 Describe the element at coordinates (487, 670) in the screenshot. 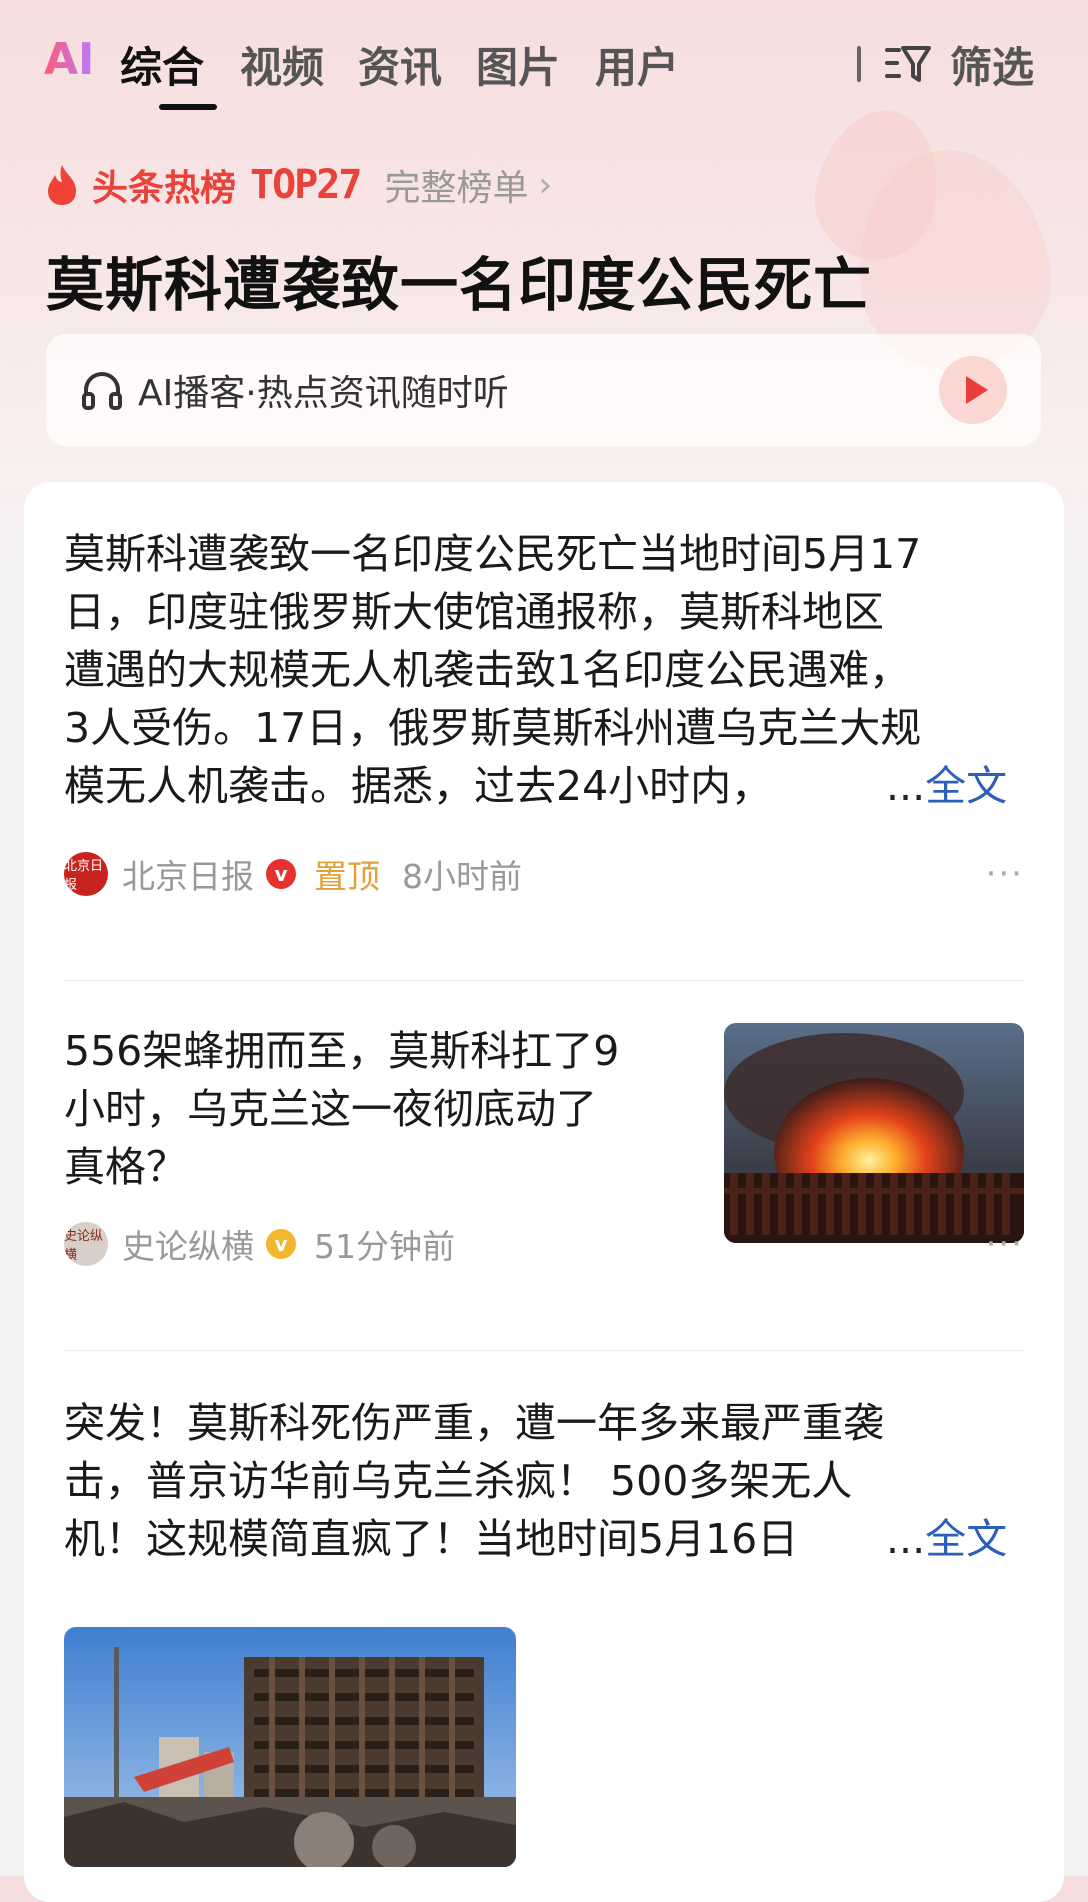

I see `article-text-line: 遭遇的大规模无人机袭击致1名印度公民遇难，` at that location.